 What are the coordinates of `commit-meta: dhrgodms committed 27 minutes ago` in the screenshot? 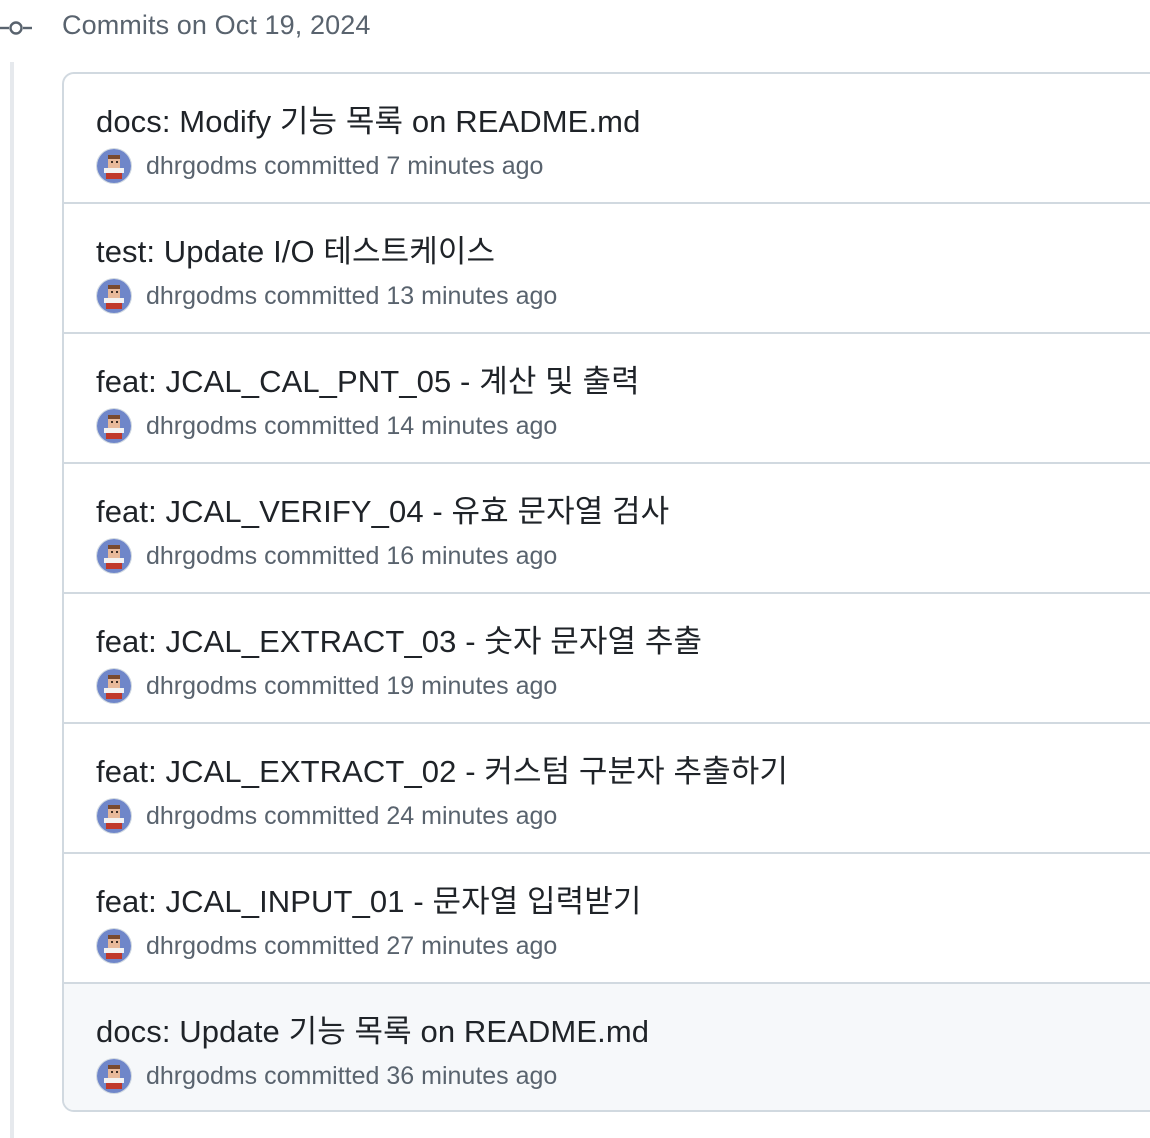 It's located at (326, 946).